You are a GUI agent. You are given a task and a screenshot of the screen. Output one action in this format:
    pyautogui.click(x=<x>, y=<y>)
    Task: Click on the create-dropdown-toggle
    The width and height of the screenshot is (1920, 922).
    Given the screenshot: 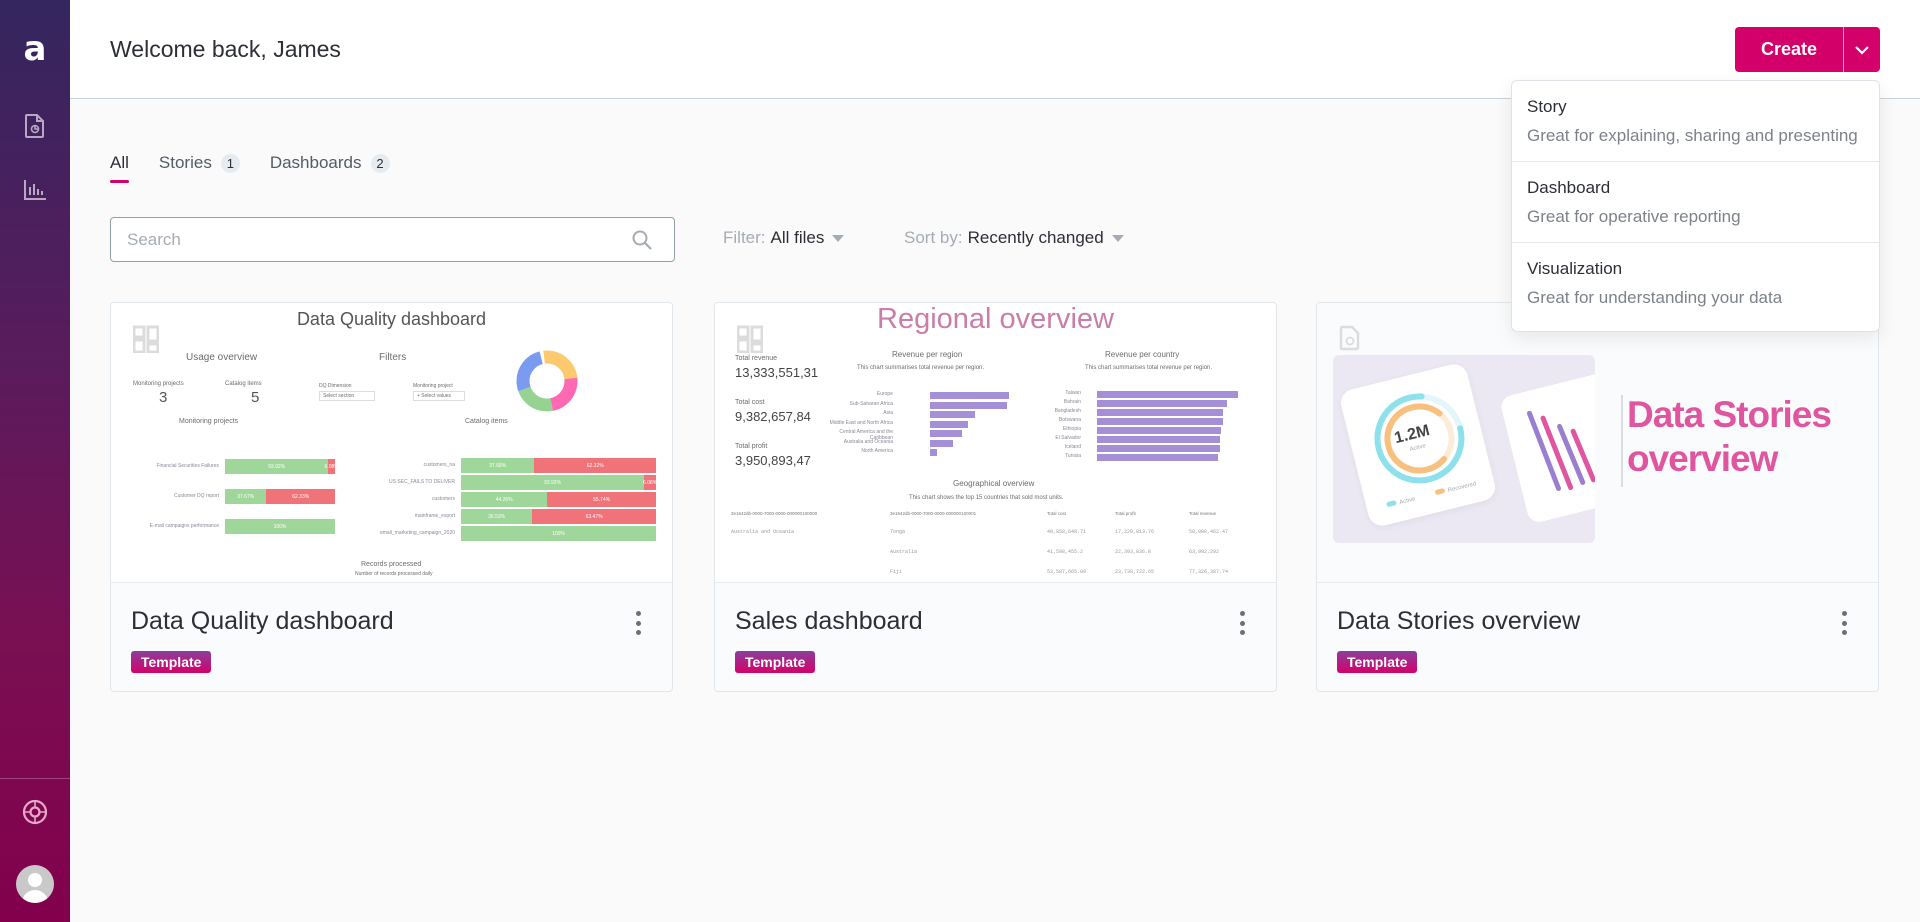 What is the action you would take?
    pyautogui.click(x=1861, y=49)
    